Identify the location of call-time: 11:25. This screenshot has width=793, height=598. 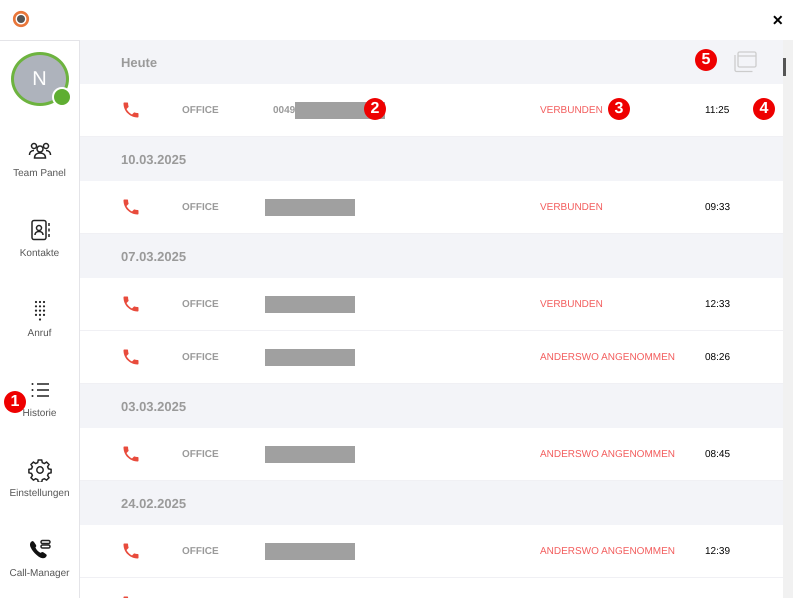
(717, 110).